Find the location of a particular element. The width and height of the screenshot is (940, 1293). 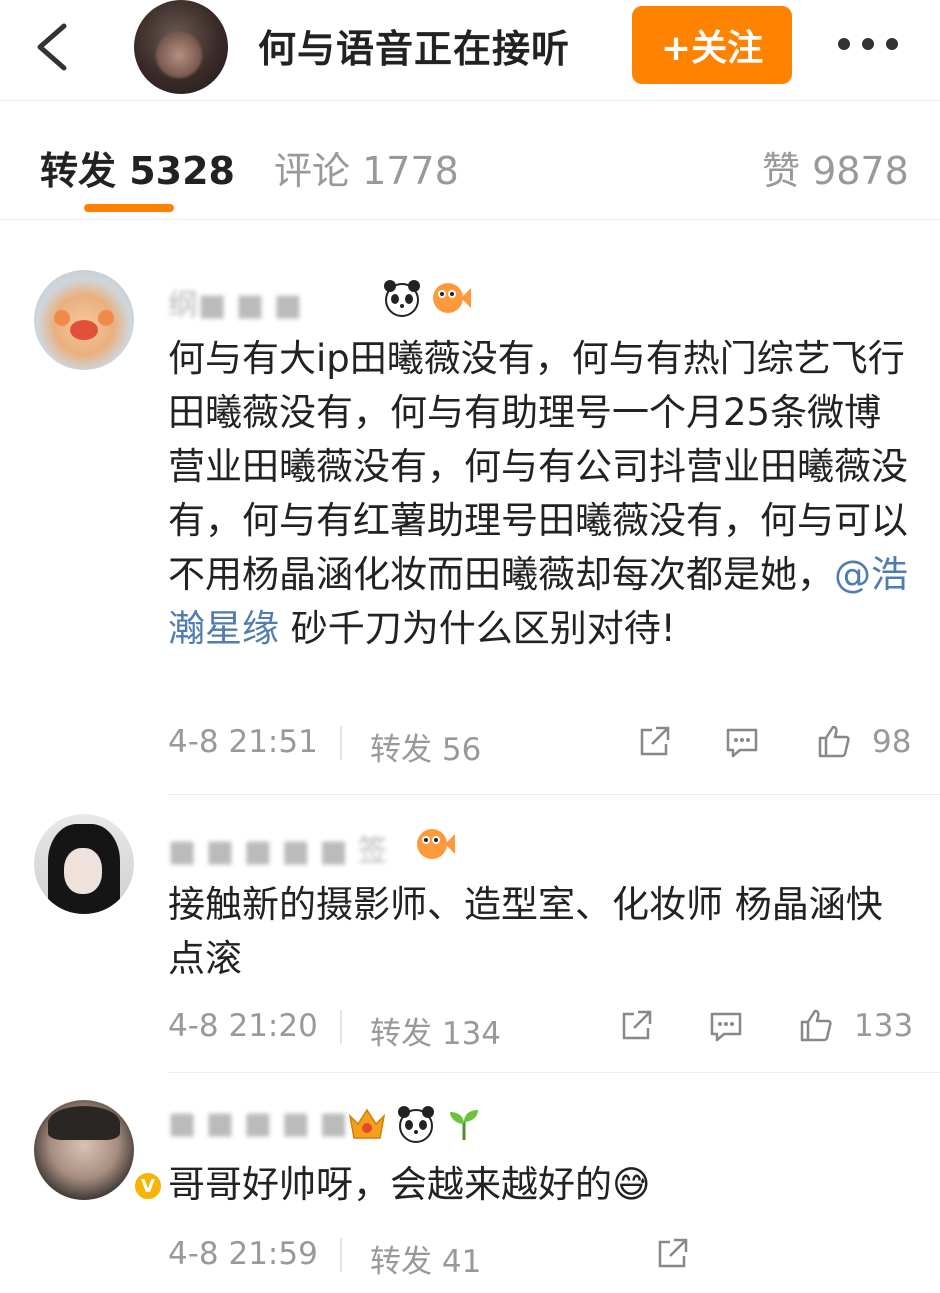

active-tab-indicator is located at coordinates (129, 208).